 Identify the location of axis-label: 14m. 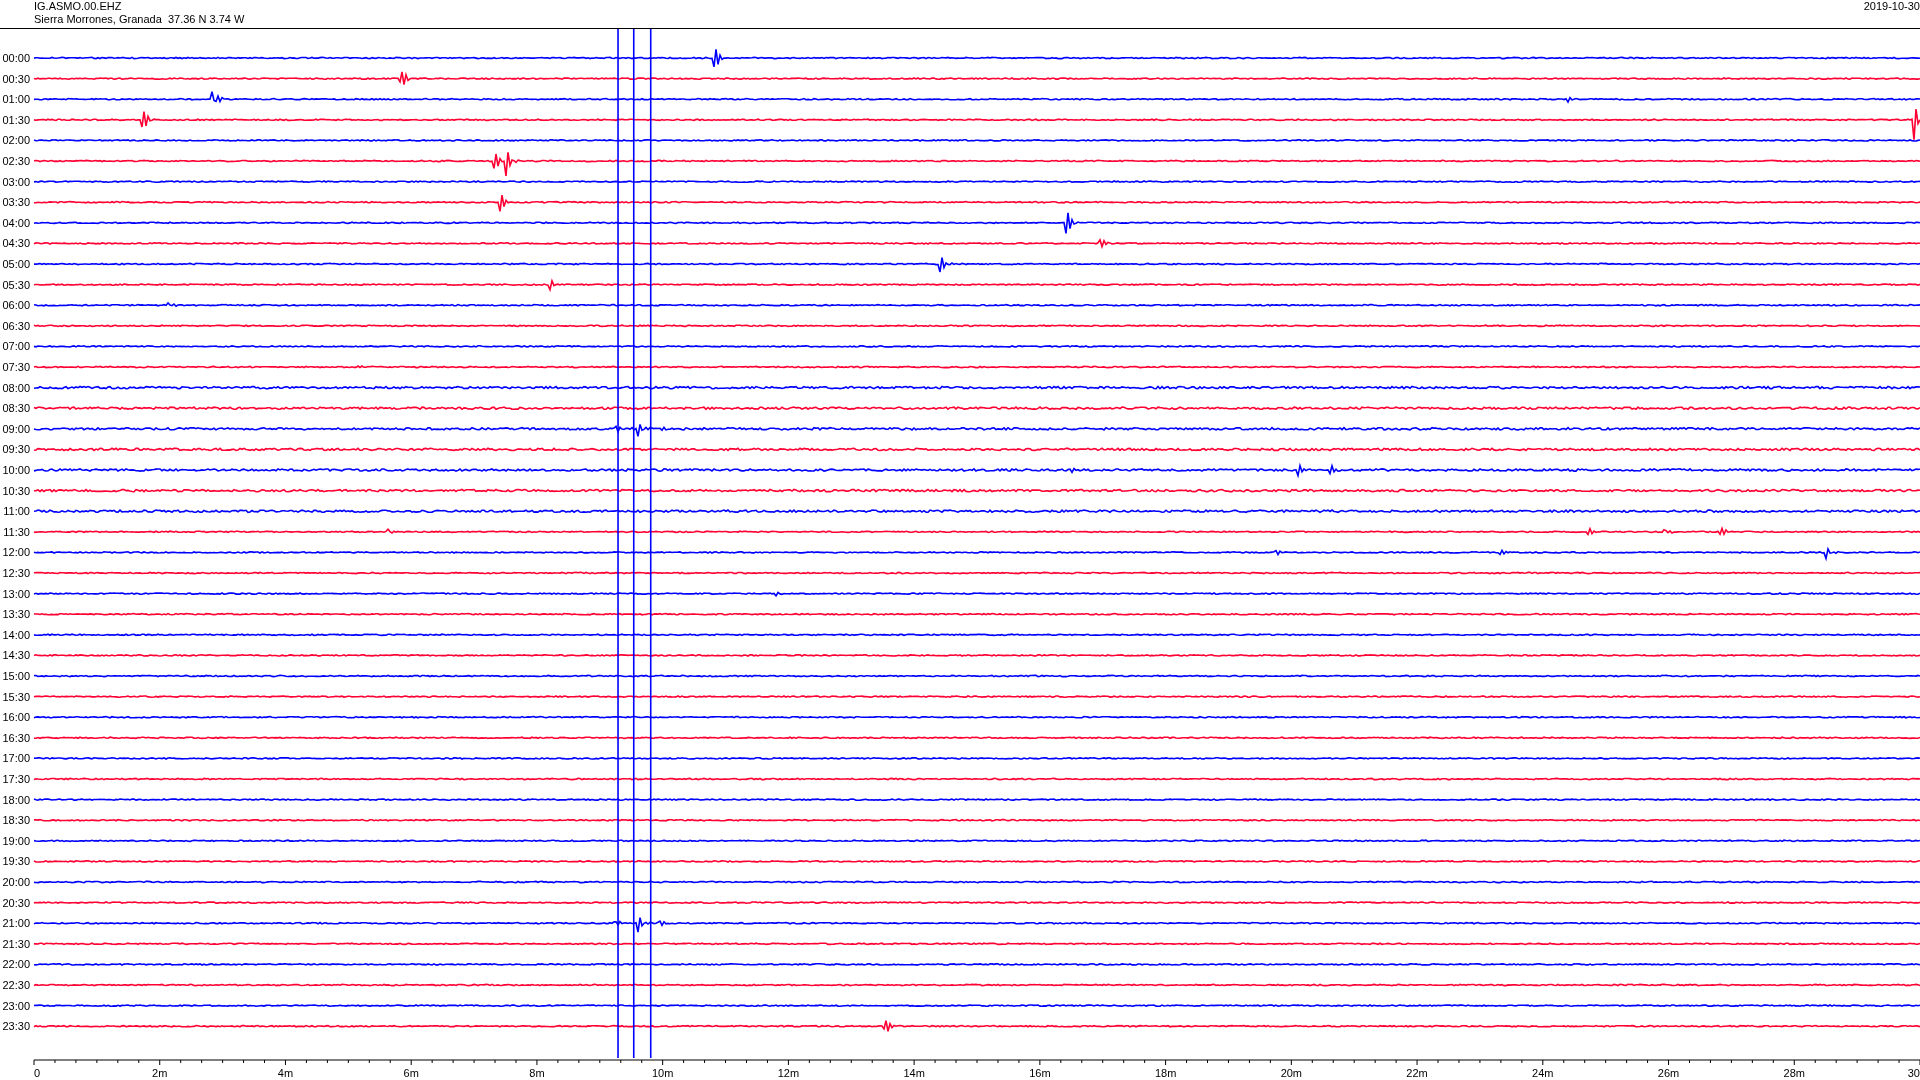
(914, 1073).